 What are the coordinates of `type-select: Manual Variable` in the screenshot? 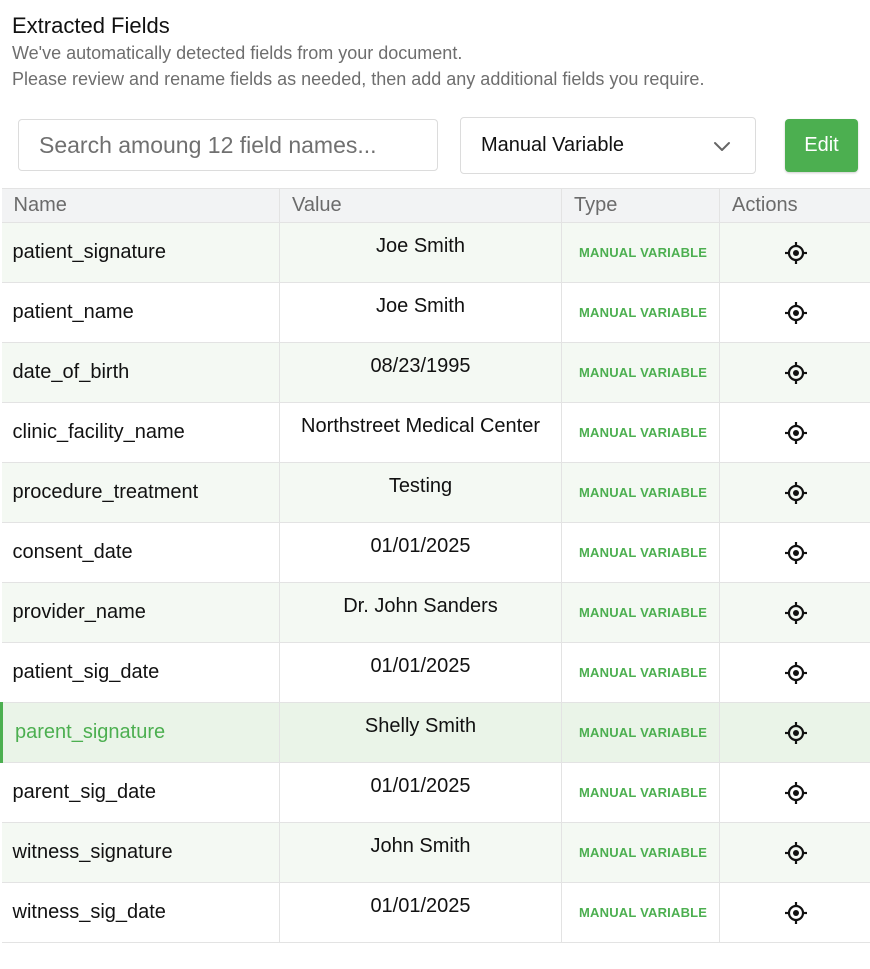 It's located at (608, 145).